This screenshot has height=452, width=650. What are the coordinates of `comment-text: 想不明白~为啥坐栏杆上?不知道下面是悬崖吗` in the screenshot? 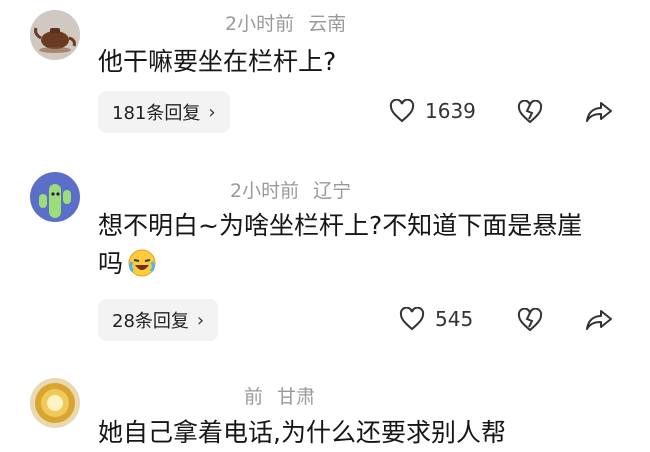 It's located at (350, 248).